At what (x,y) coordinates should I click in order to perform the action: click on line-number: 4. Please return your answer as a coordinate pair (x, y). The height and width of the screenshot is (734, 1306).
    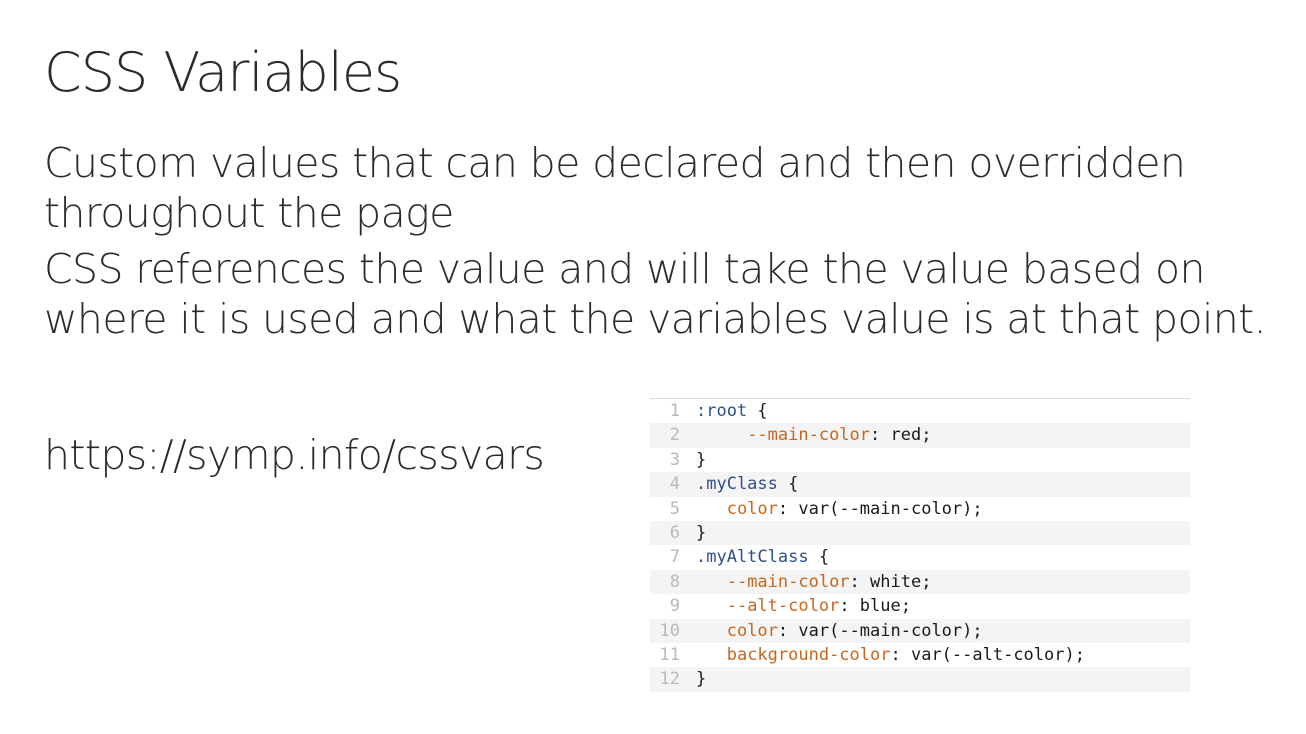
    Looking at the image, I should click on (674, 484).